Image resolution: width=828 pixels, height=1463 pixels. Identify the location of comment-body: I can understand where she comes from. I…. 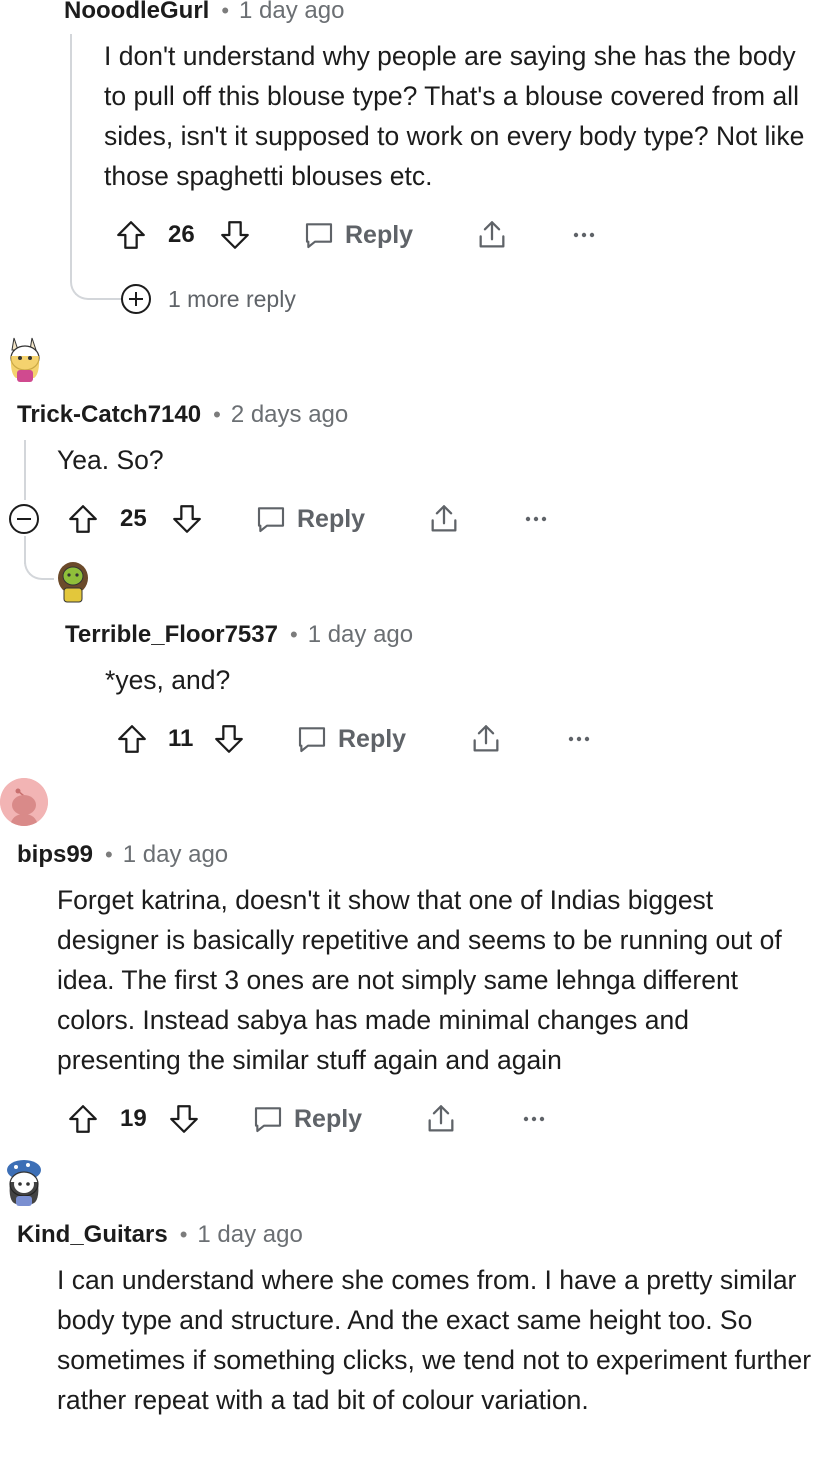
(434, 1340).